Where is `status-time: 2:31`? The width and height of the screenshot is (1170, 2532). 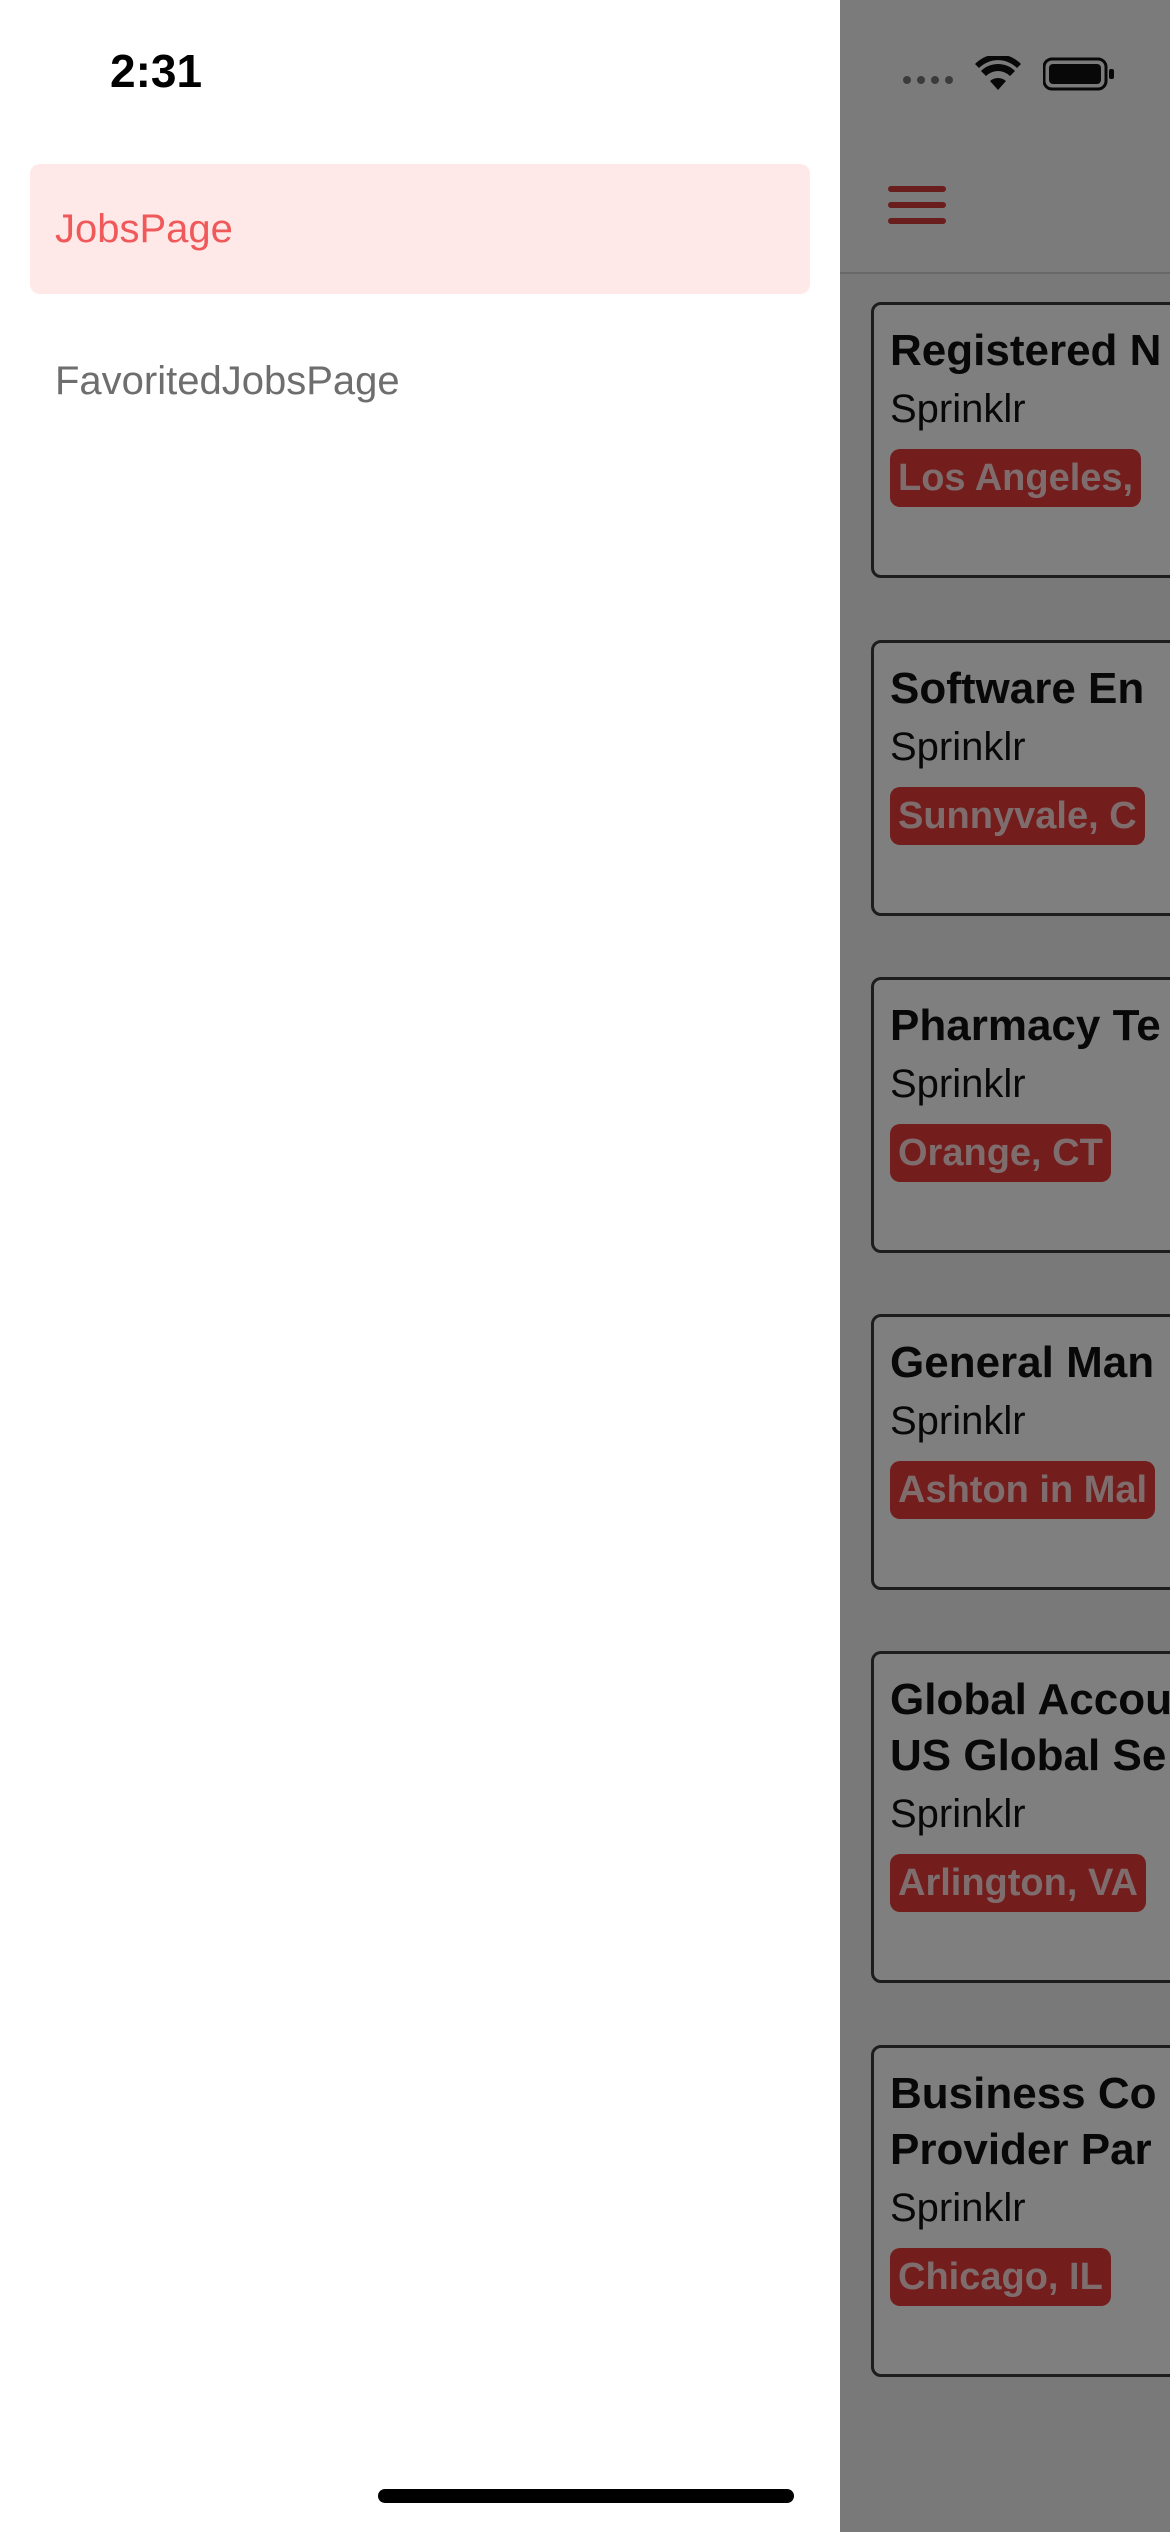 status-time: 2:31 is located at coordinates (156, 71).